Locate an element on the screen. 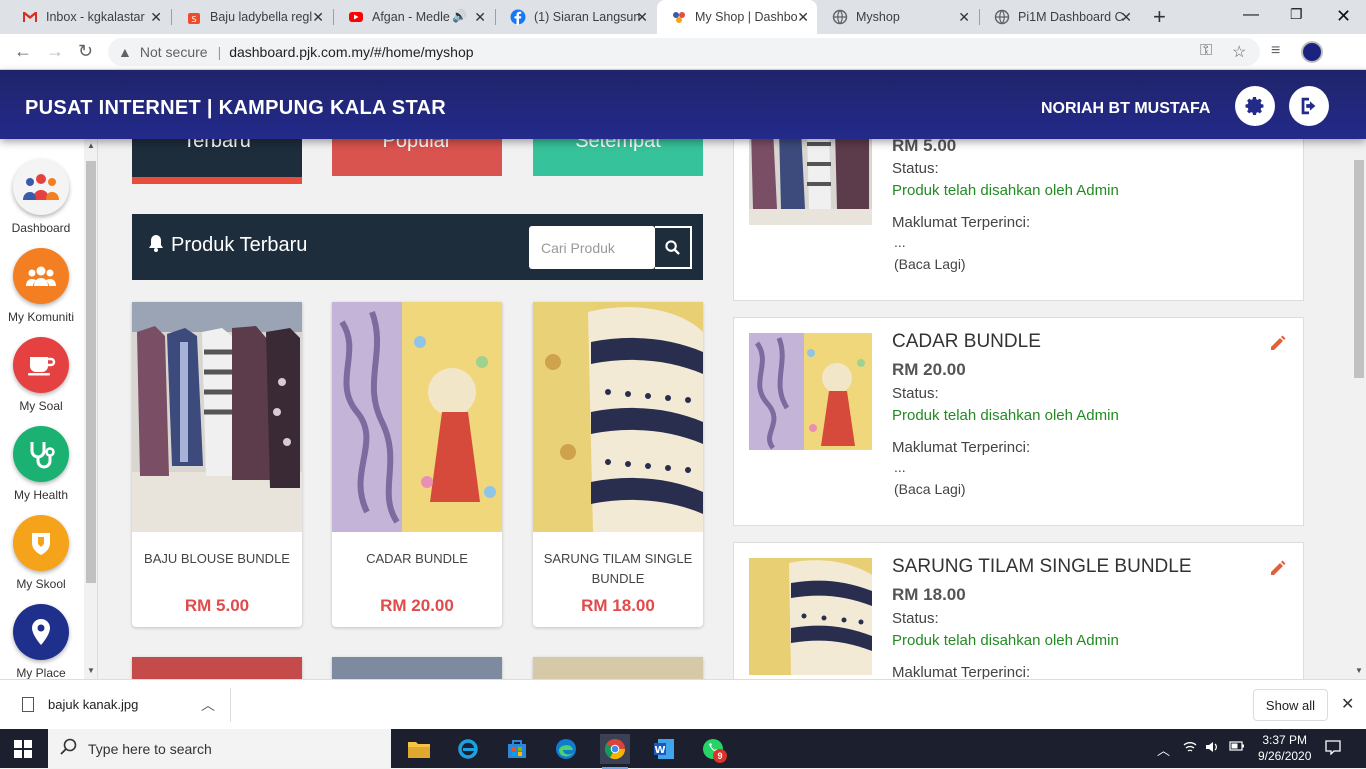 The width and height of the screenshot is (1366, 769). product-image-cadar is located at coordinates (417, 417).